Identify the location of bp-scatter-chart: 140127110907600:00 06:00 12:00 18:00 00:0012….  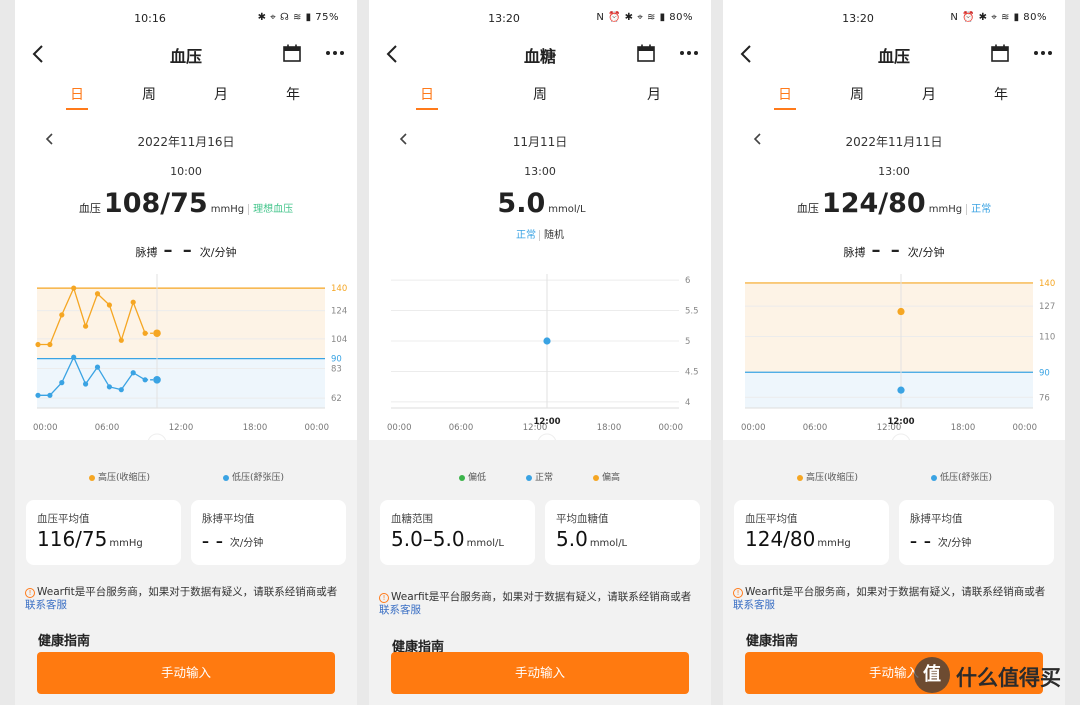
(894, 353).